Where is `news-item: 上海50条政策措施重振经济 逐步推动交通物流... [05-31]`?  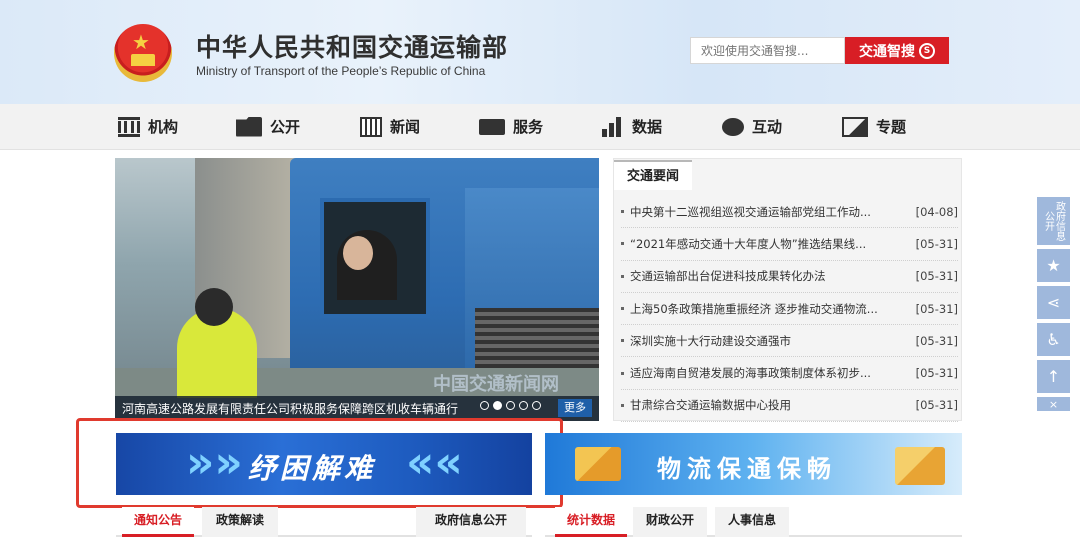 news-item: 上海50条政策措施重振经济 逐步推动交通物流... [05-31] is located at coordinates (789, 309).